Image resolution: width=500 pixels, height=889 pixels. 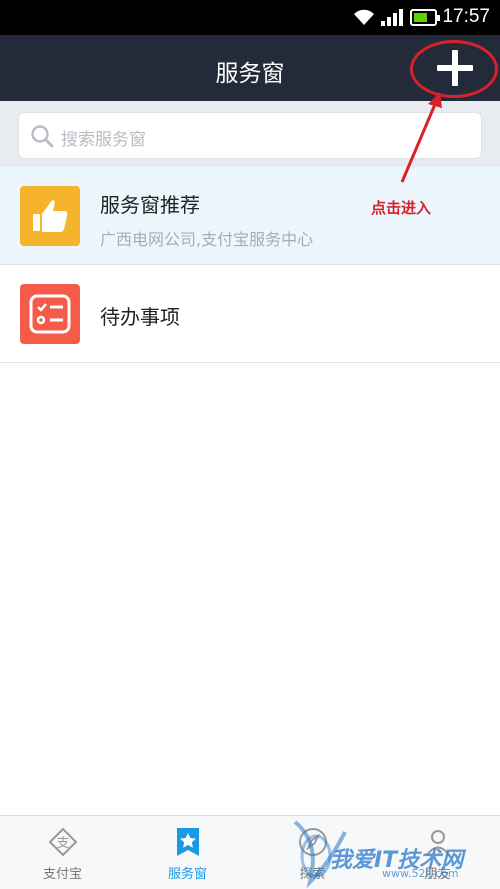 What do you see at coordinates (103, 140) in the screenshot?
I see `search-placeholder: 搜索服务窗` at bounding box center [103, 140].